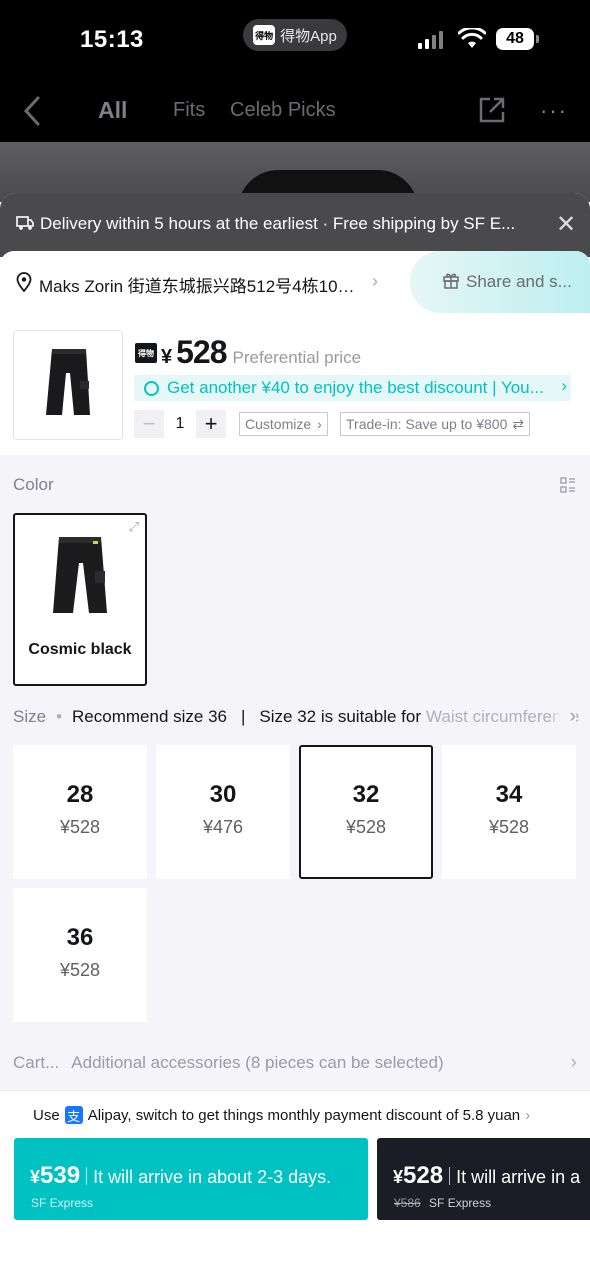 This screenshot has height=1280, width=590. I want to click on size-label: Size, so click(30, 716).